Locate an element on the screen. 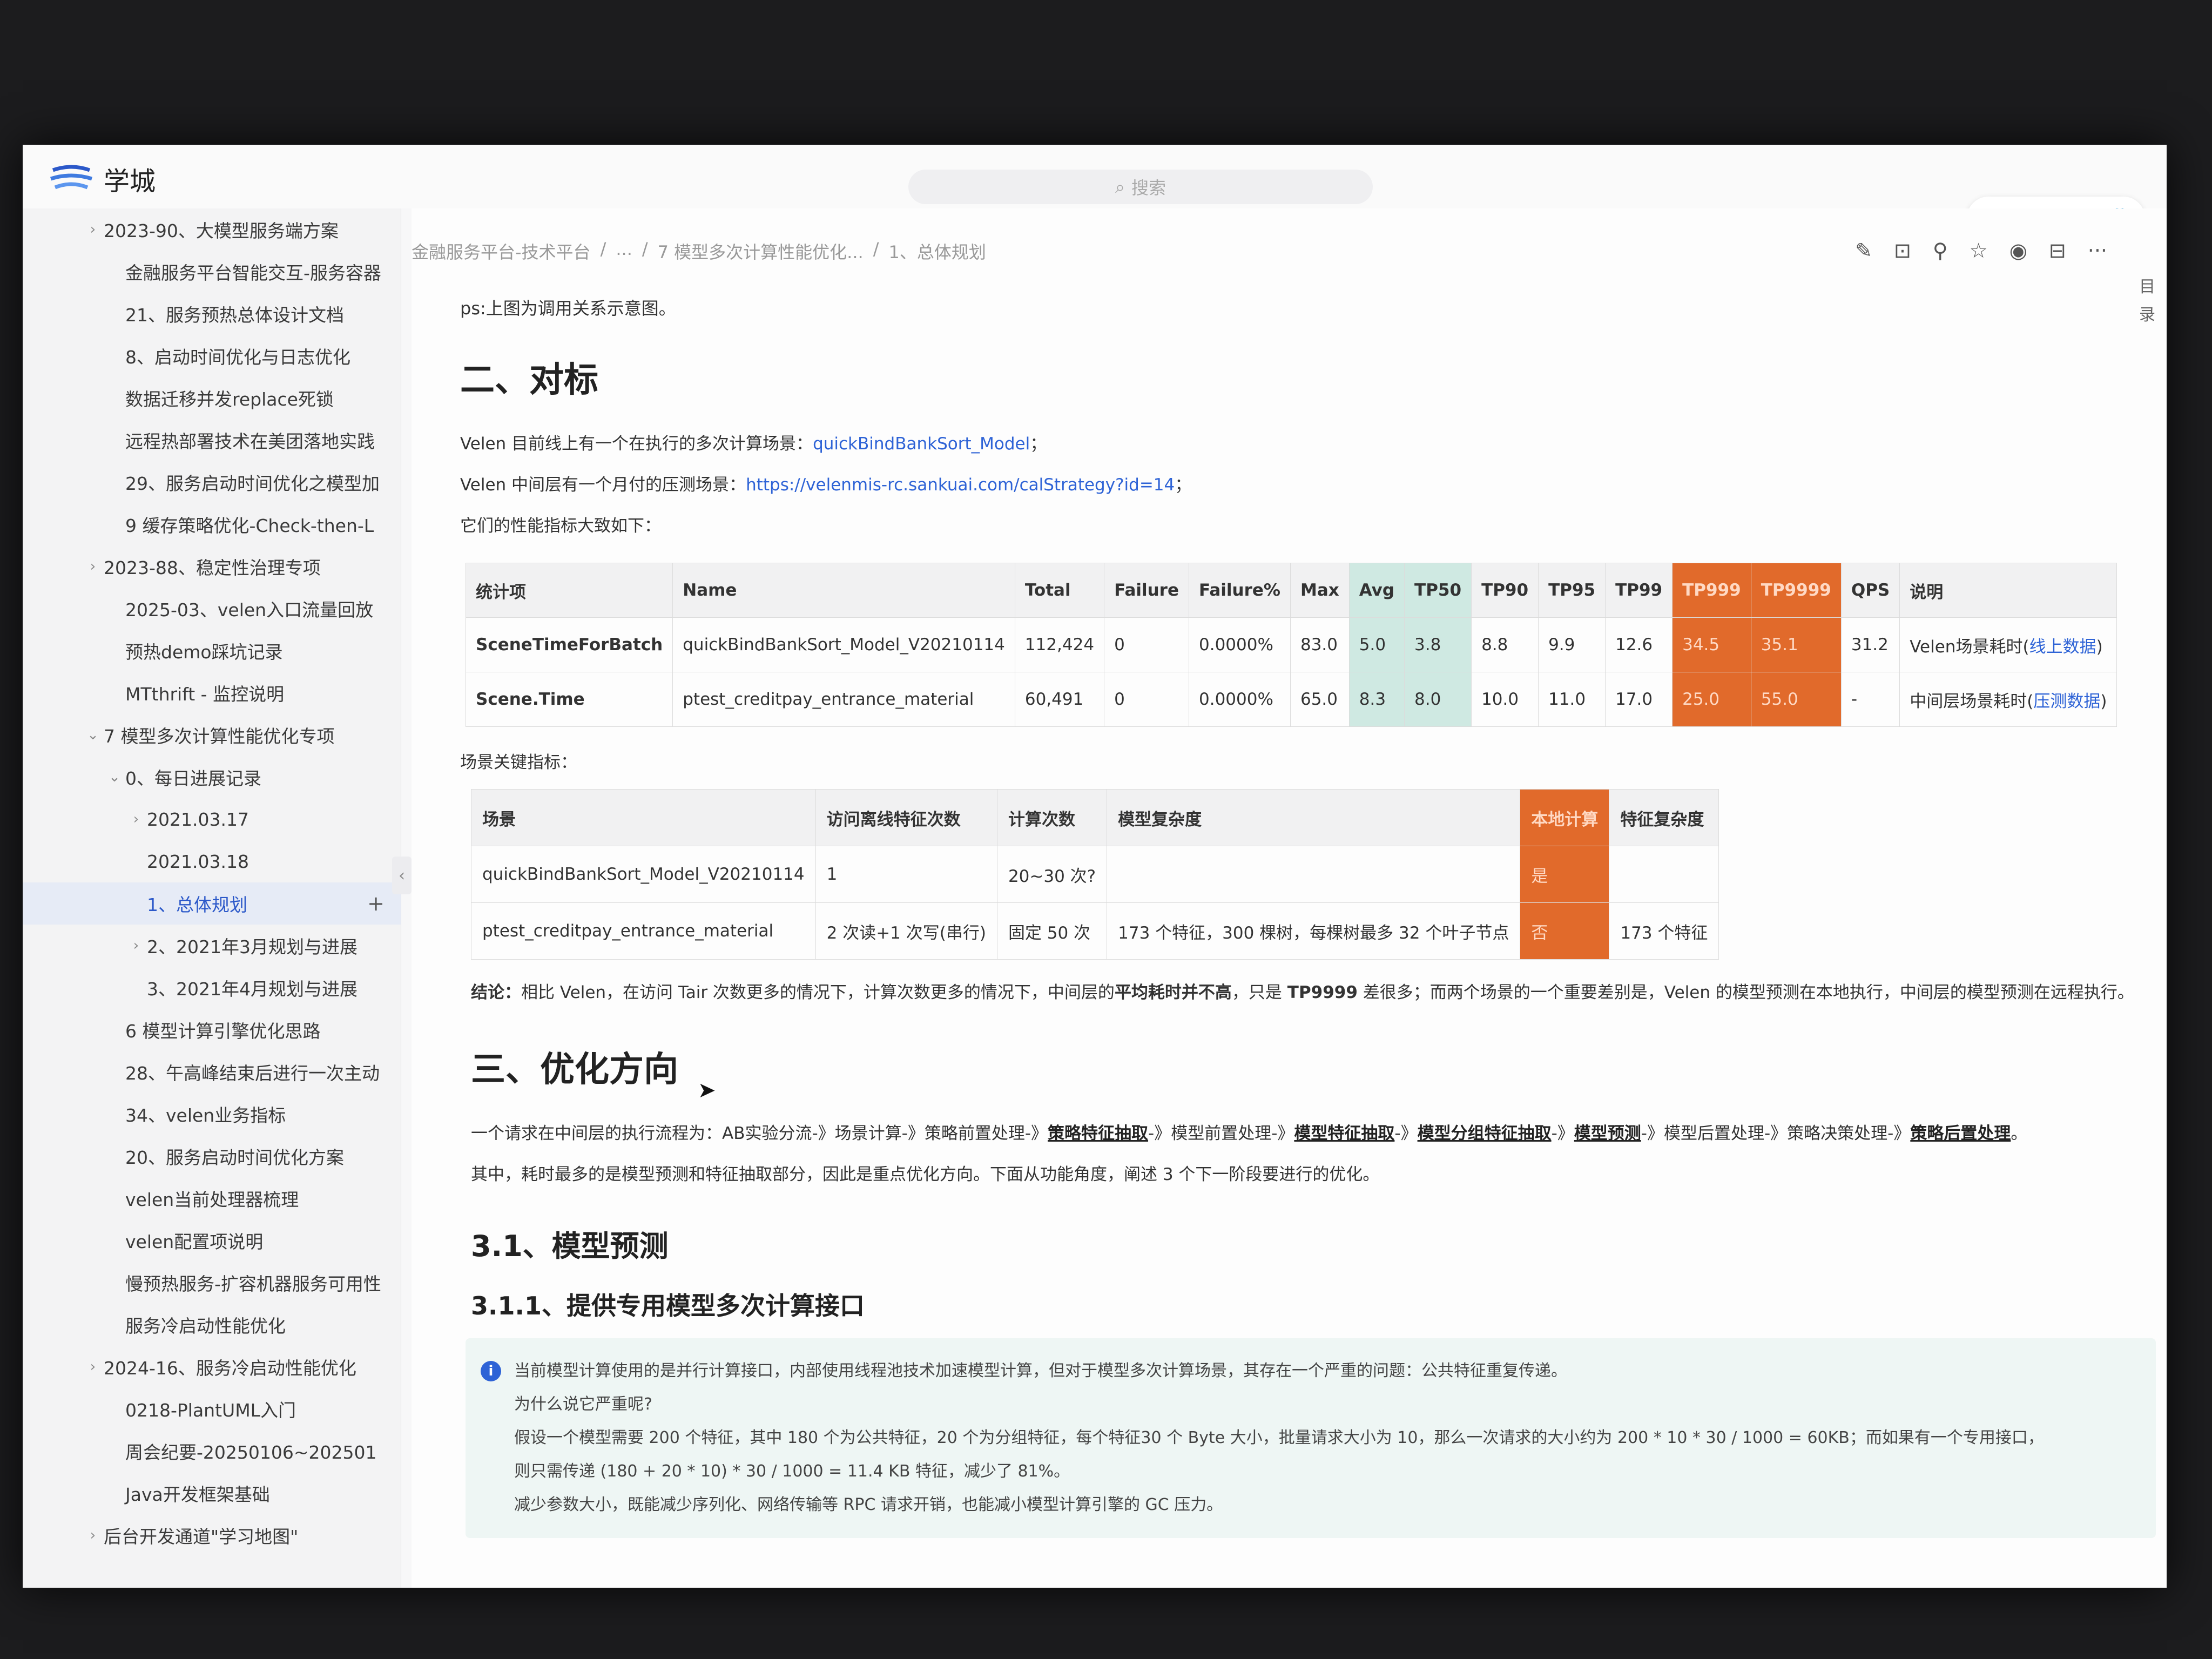  sidebar-tree-item: › 2021.03.17 is located at coordinates (212, 819).